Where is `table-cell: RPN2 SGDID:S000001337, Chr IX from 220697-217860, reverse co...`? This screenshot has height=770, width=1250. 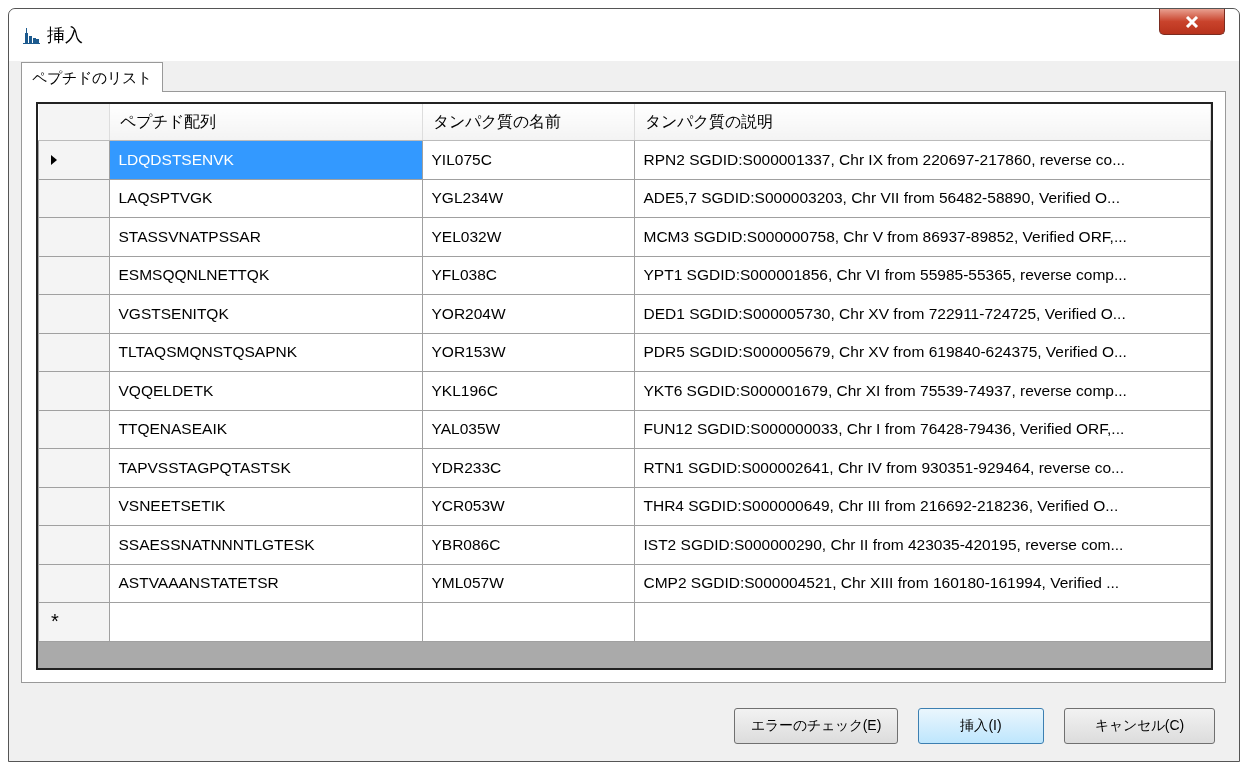 table-cell: RPN2 SGDID:S000001337, Chr IX from 220697-217860, reverse co... is located at coordinates (922, 159).